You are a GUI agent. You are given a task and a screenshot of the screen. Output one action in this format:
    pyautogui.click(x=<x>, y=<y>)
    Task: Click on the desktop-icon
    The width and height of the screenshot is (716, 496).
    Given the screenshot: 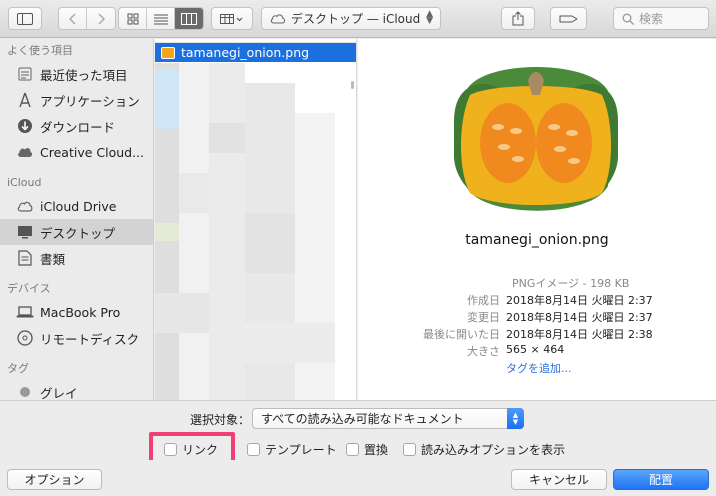 What is the action you would take?
    pyautogui.click(x=25, y=232)
    